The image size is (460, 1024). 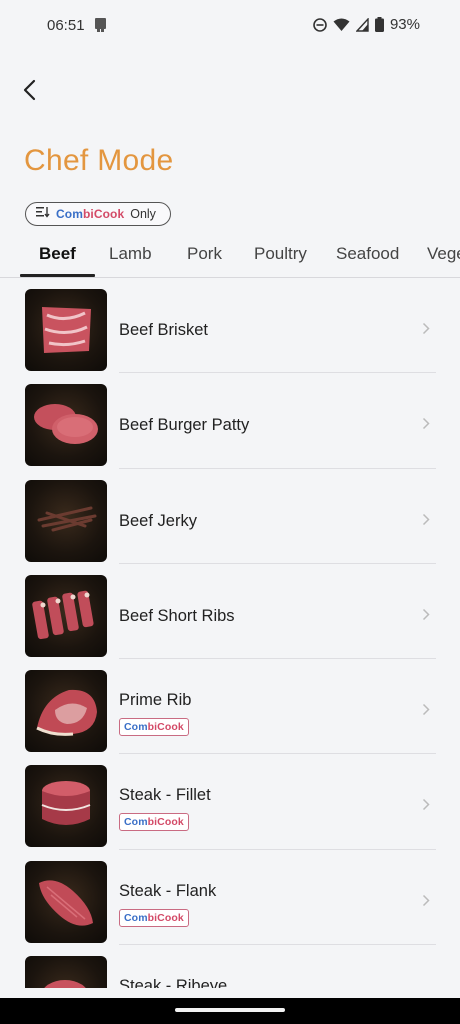 What do you see at coordinates (367, 254) in the screenshot?
I see `tab-seafood: Seafood` at bounding box center [367, 254].